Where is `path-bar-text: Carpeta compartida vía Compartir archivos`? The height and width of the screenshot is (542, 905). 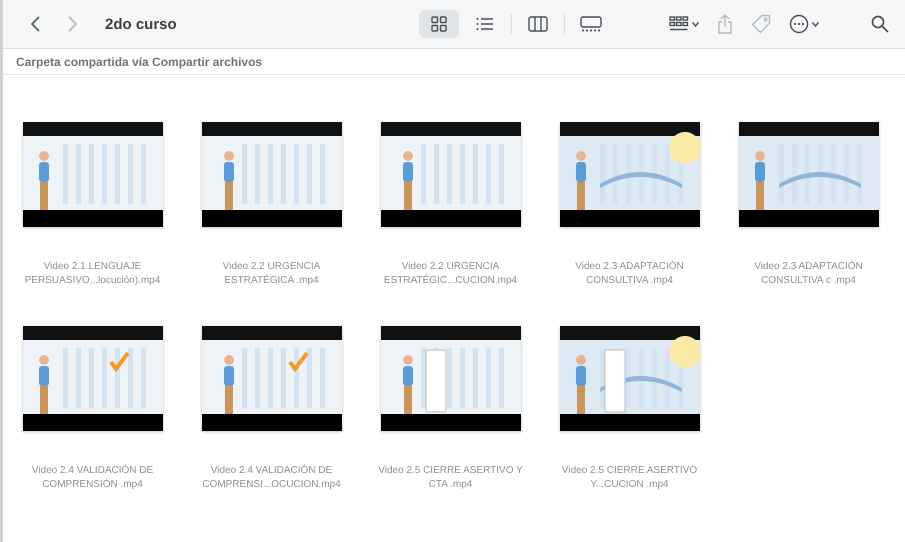 path-bar-text: Carpeta compartida vía Compartir archivos is located at coordinates (139, 61).